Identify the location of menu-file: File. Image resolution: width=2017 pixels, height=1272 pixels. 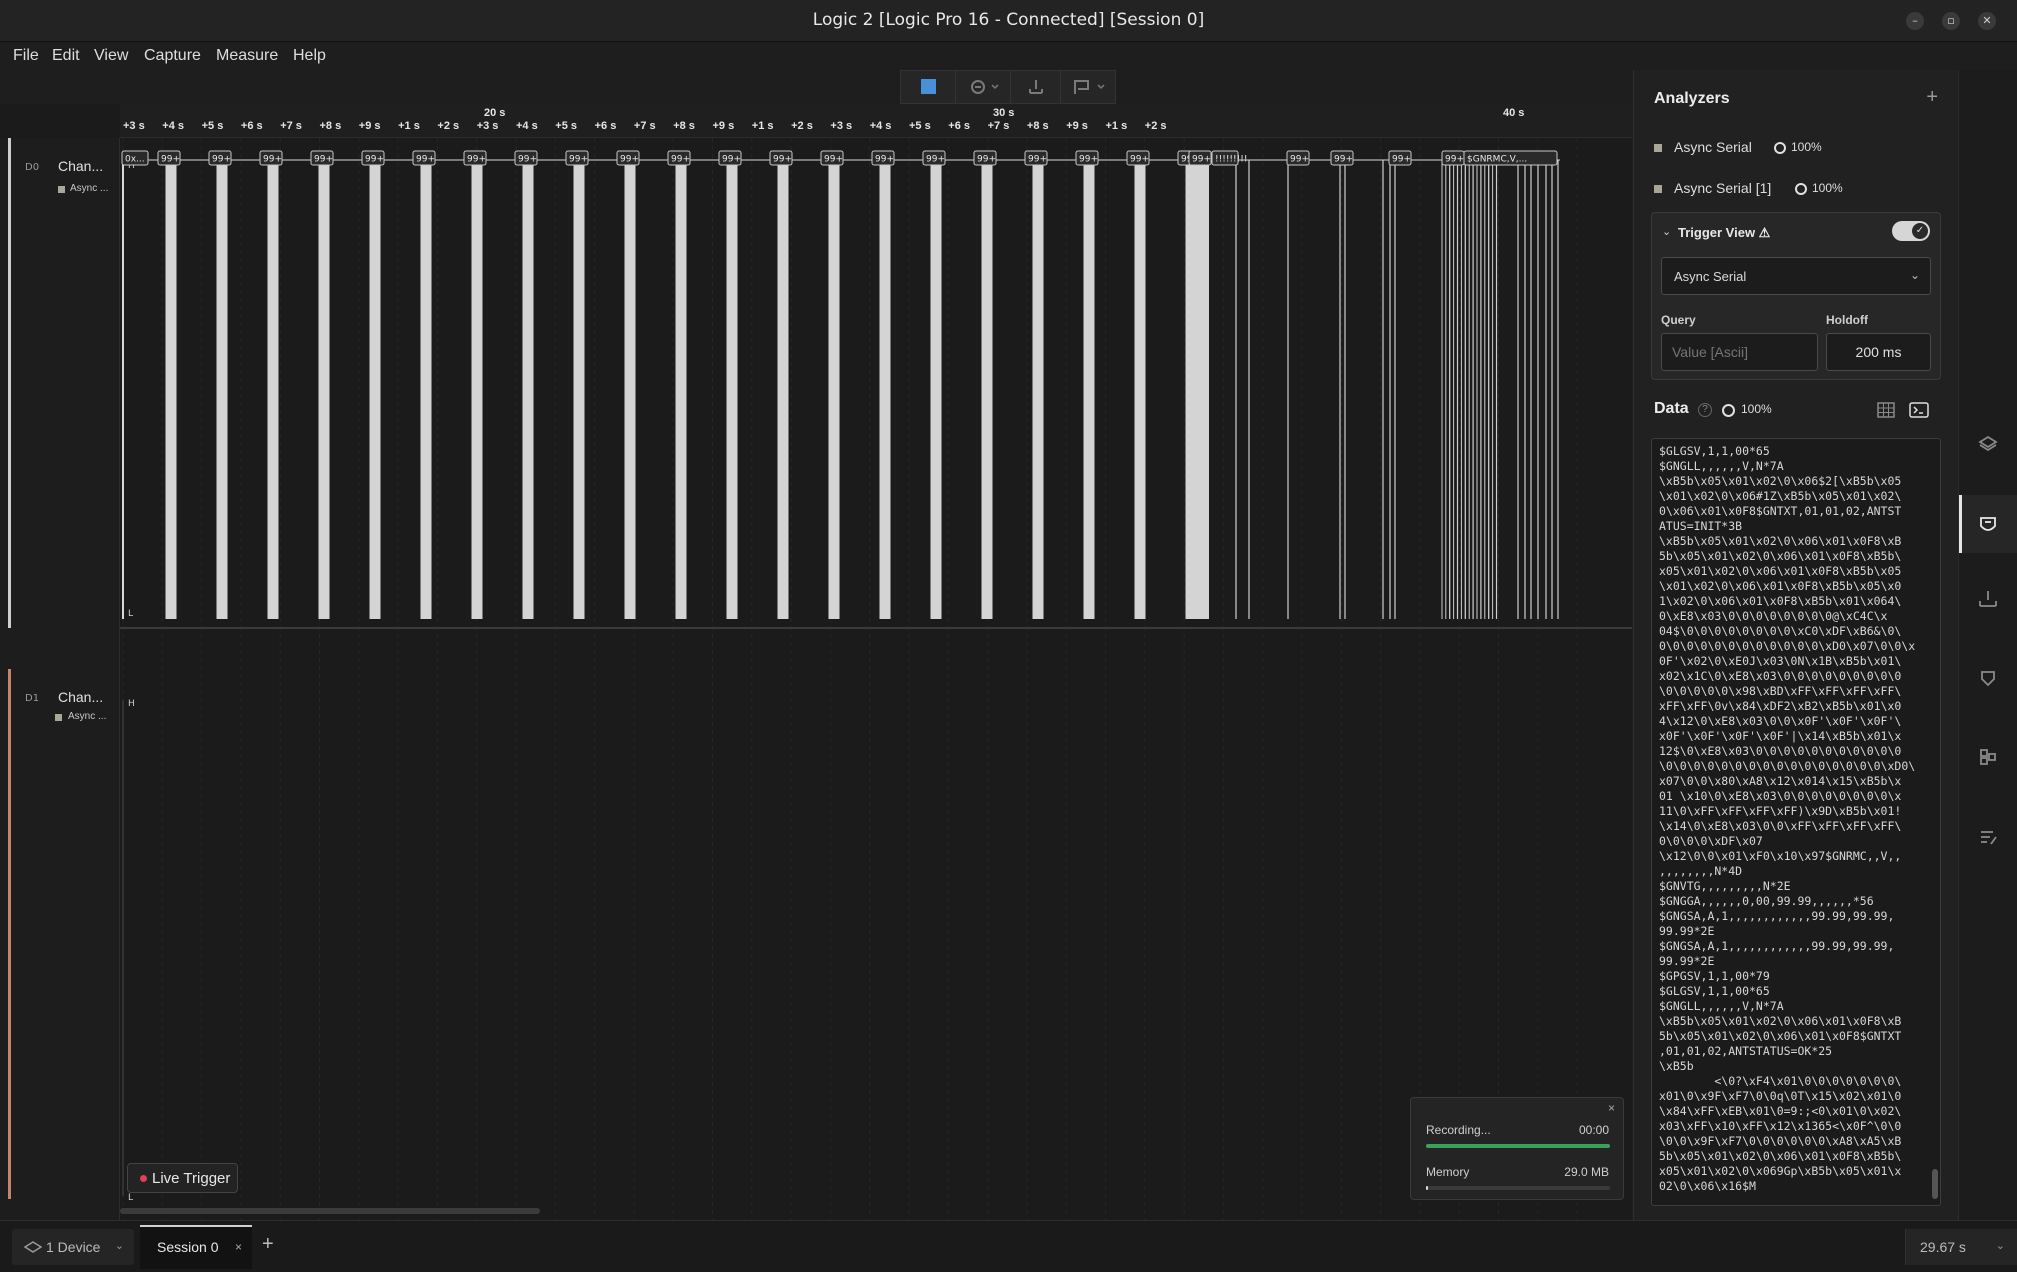
(26, 56).